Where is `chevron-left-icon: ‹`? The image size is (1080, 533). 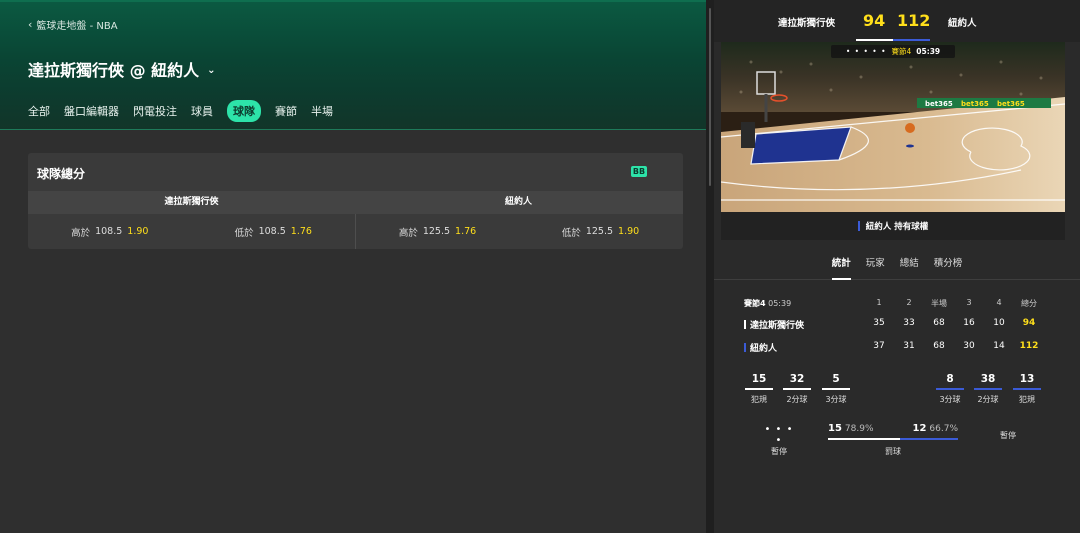
chevron-left-icon: ‹ is located at coordinates (30, 24).